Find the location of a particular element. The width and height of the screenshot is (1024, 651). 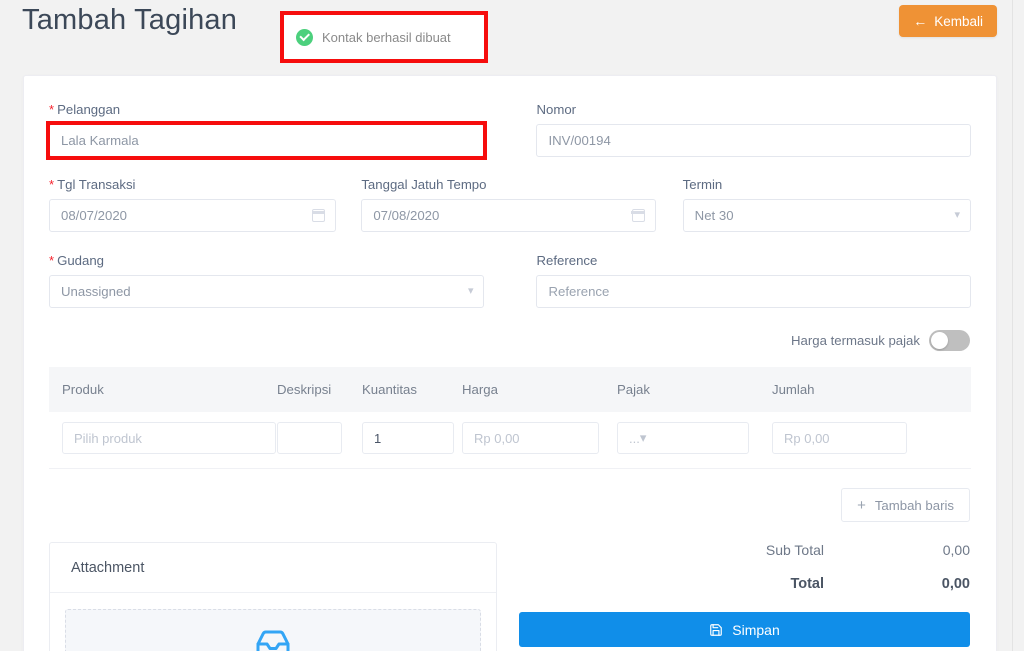

label-gudang: * Gudang is located at coordinates (76, 260).